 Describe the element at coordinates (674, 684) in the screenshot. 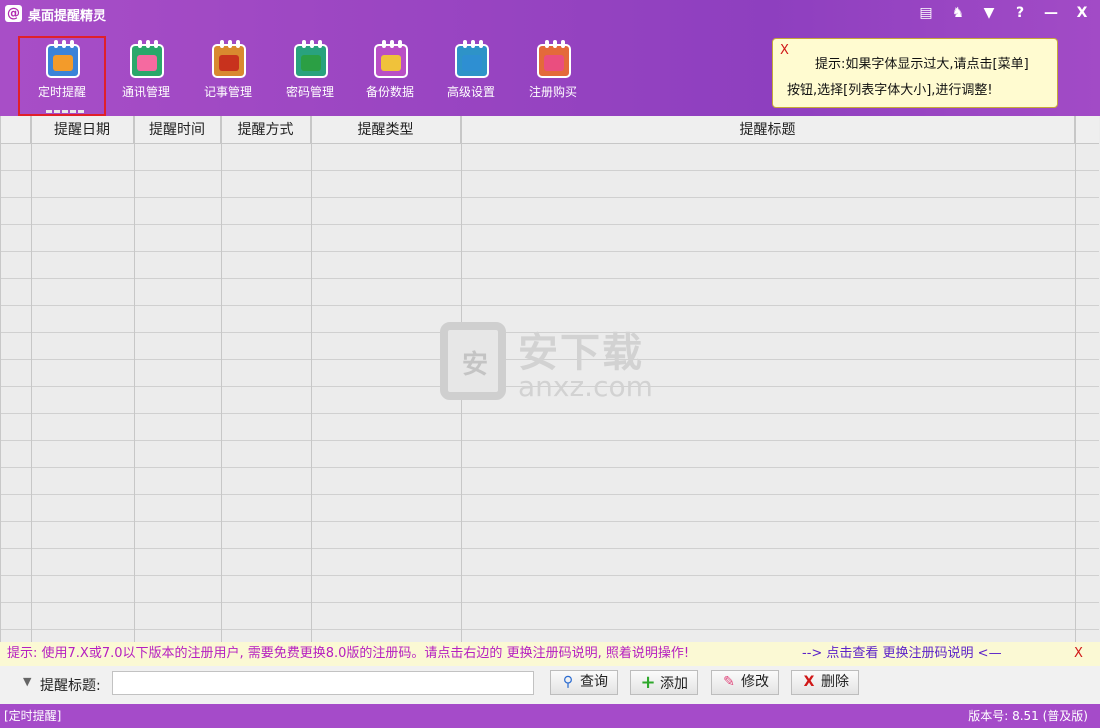

I see `add-label: 添加` at that location.